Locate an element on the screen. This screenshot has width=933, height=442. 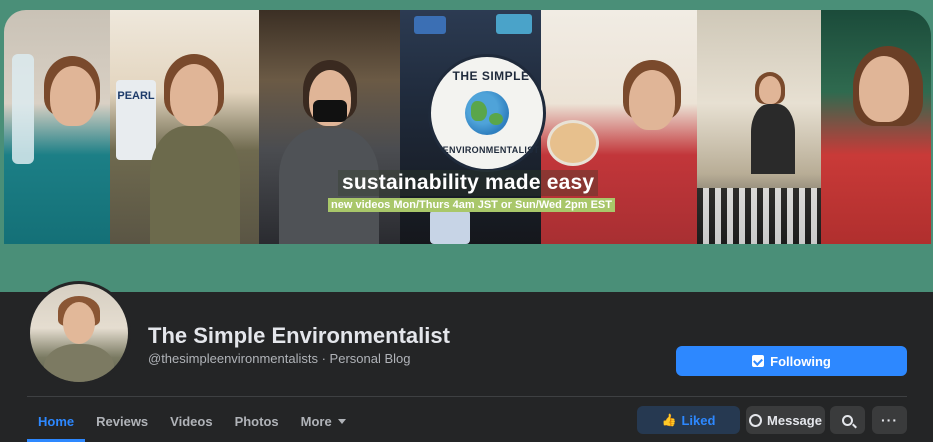
cover-product-label: PEARL is located at coordinates (136, 120).